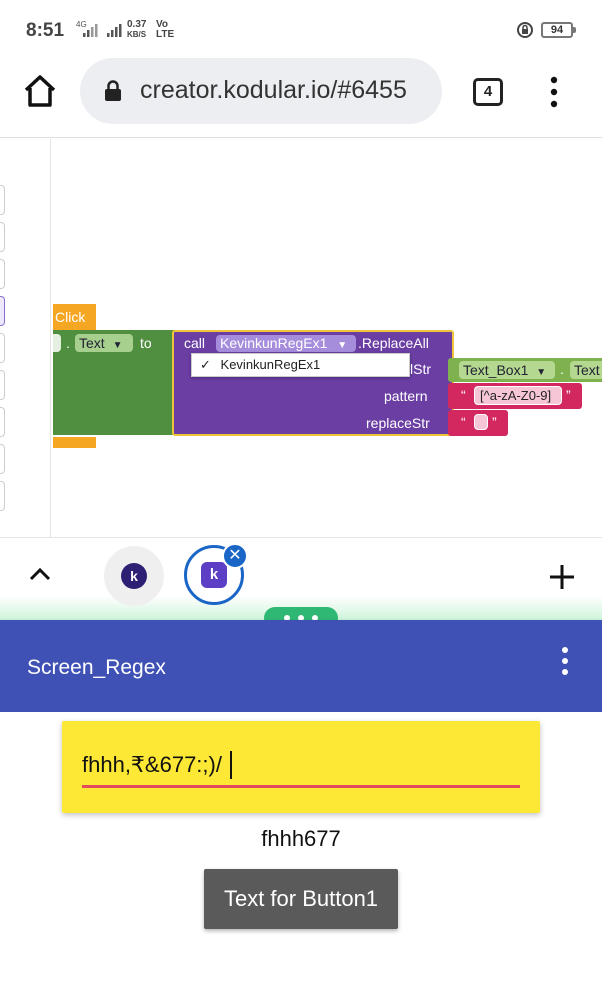  What do you see at coordinates (574, 30) in the screenshot?
I see `battery-tip` at bounding box center [574, 30].